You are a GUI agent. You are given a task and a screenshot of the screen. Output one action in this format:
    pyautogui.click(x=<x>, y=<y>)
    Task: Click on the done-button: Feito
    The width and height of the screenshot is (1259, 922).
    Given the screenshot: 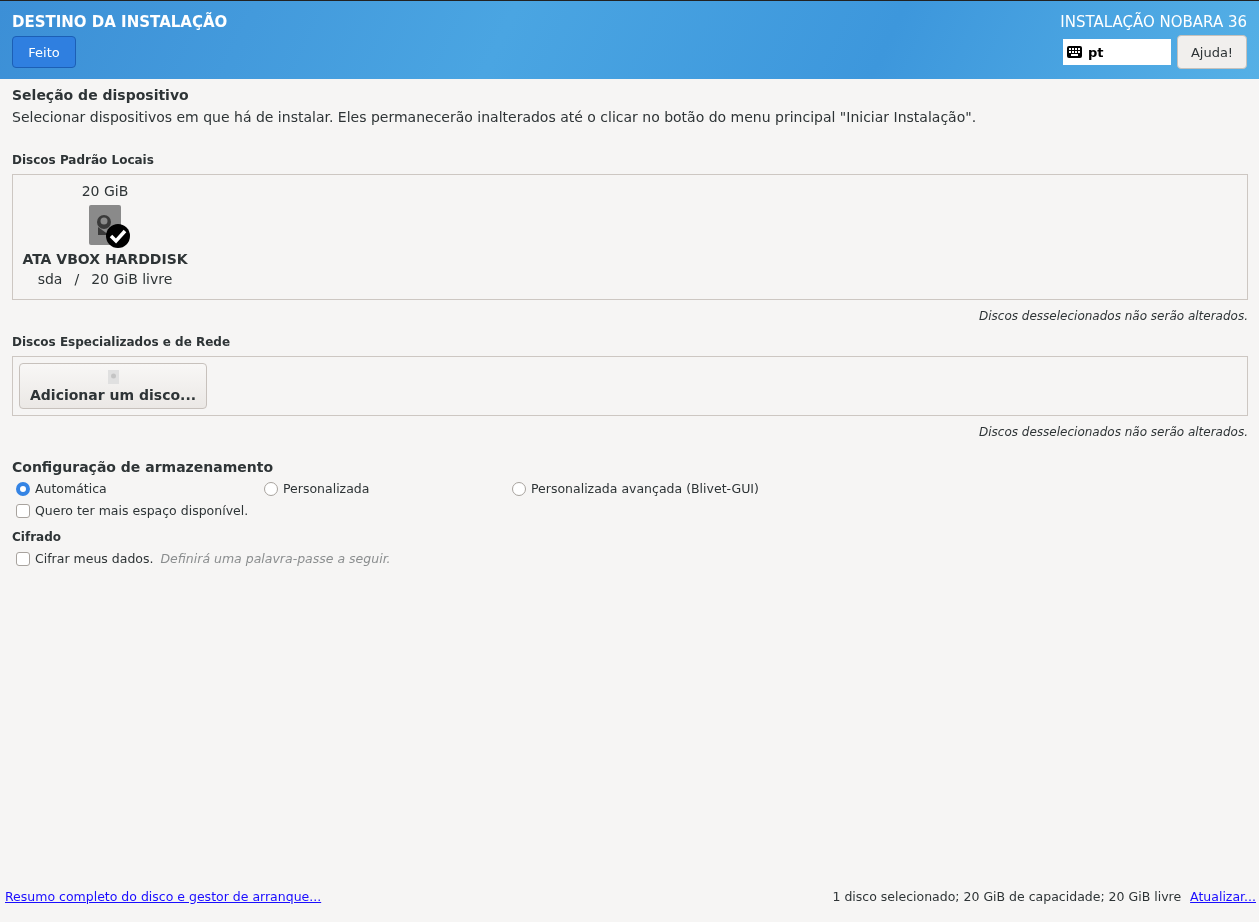 What is the action you would take?
    pyautogui.click(x=44, y=52)
    